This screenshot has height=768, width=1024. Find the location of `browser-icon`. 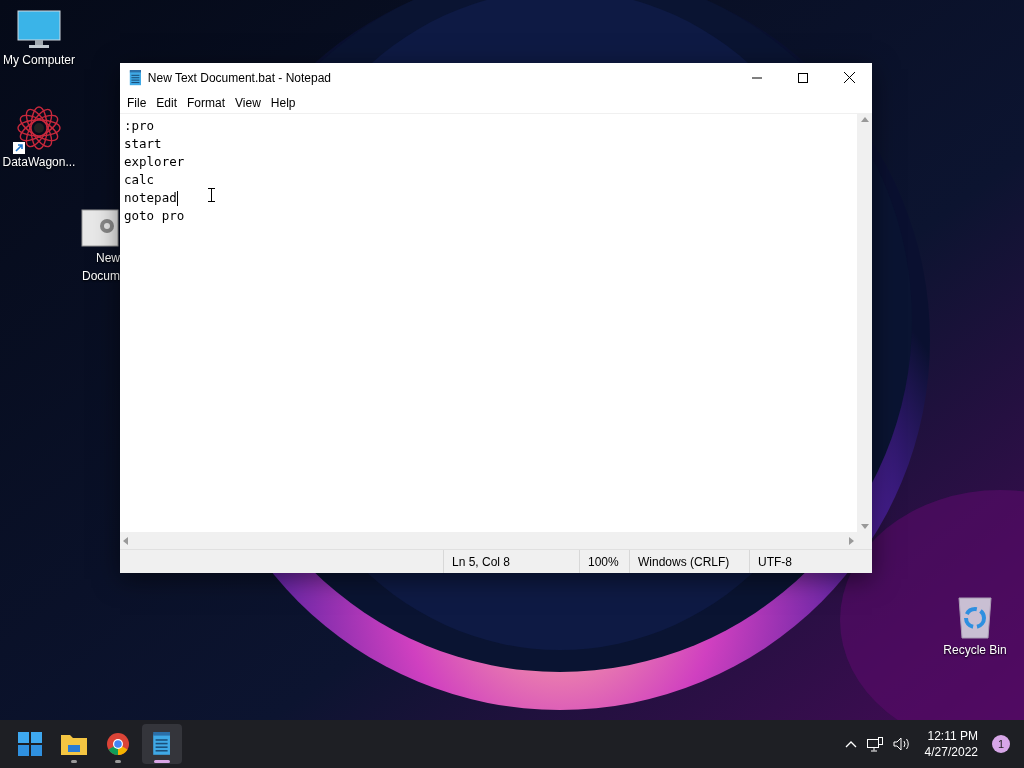

browser-icon is located at coordinates (118, 744).